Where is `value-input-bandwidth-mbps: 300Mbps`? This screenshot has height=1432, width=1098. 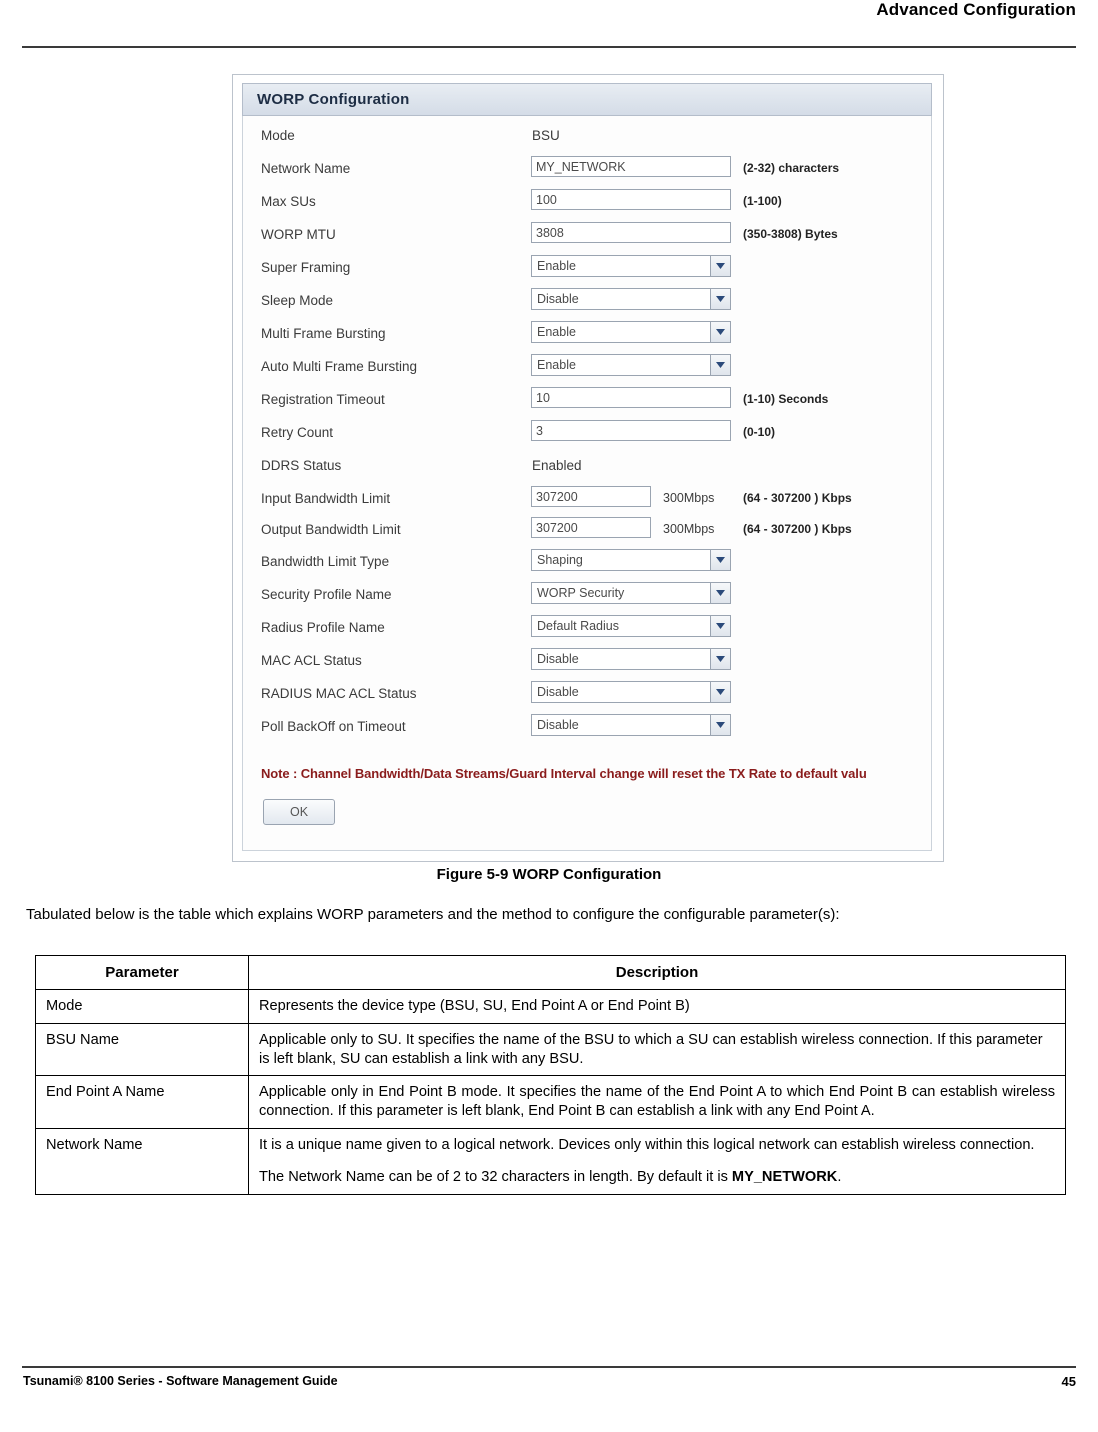 value-input-bandwidth-mbps: 300Mbps is located at coordinates (689, 498).